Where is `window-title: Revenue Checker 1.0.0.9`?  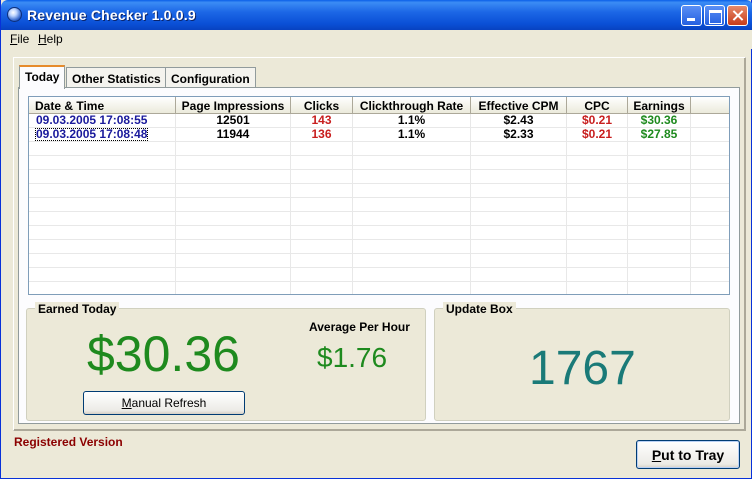
window-title: Revenue Checker 1.0.0.9 is located at coordinates (111, 15).